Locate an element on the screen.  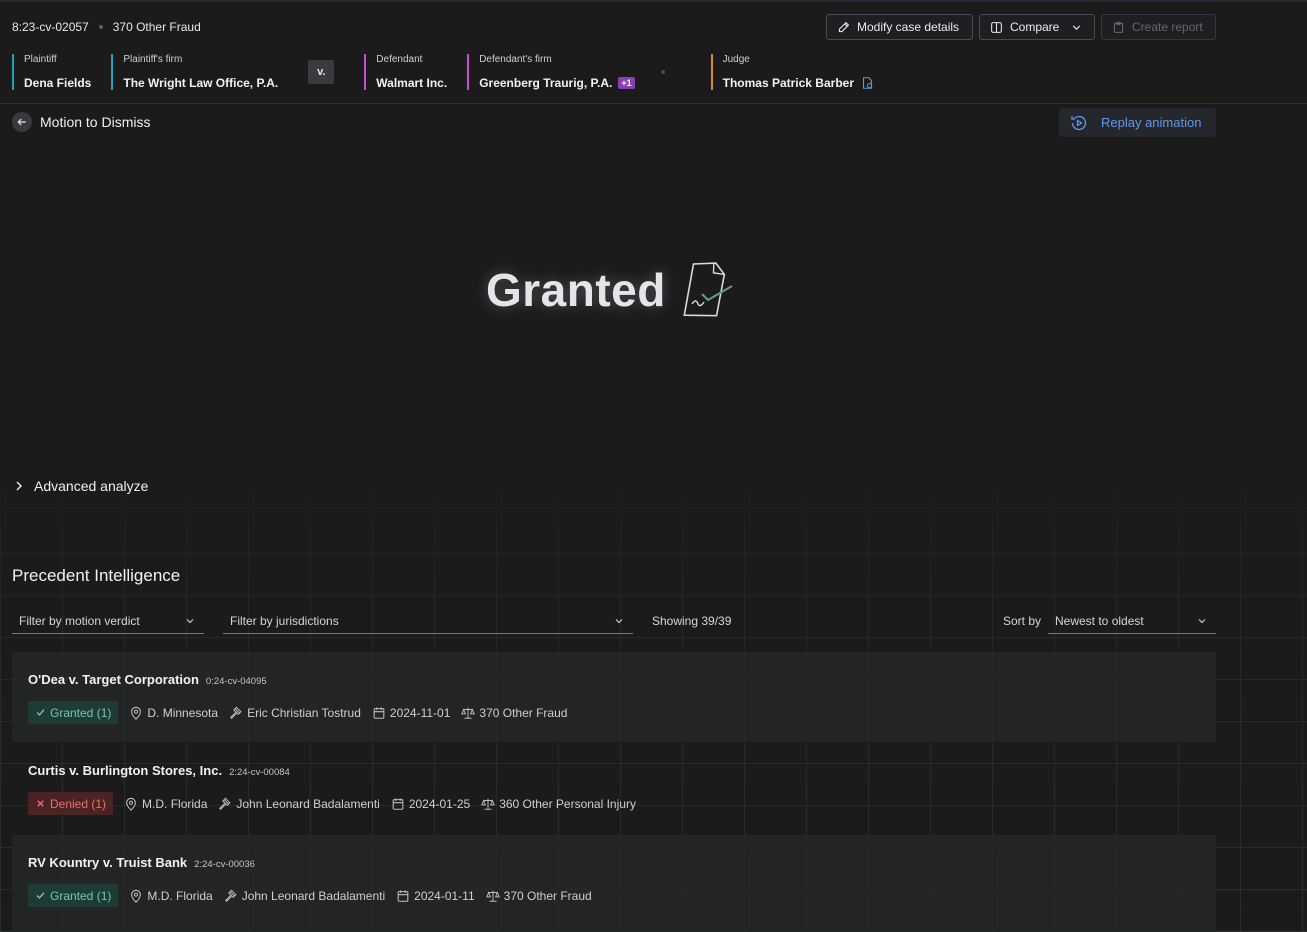
sort-label: Sort by is located at coordinates (1022, 621).